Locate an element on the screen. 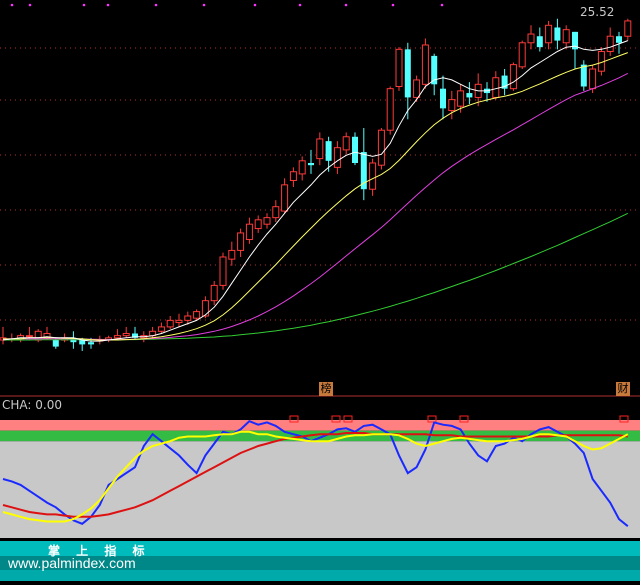 The width and height of the screenshot is (640, 585). footer-strip-bottom is located at coordinates (320, 575).